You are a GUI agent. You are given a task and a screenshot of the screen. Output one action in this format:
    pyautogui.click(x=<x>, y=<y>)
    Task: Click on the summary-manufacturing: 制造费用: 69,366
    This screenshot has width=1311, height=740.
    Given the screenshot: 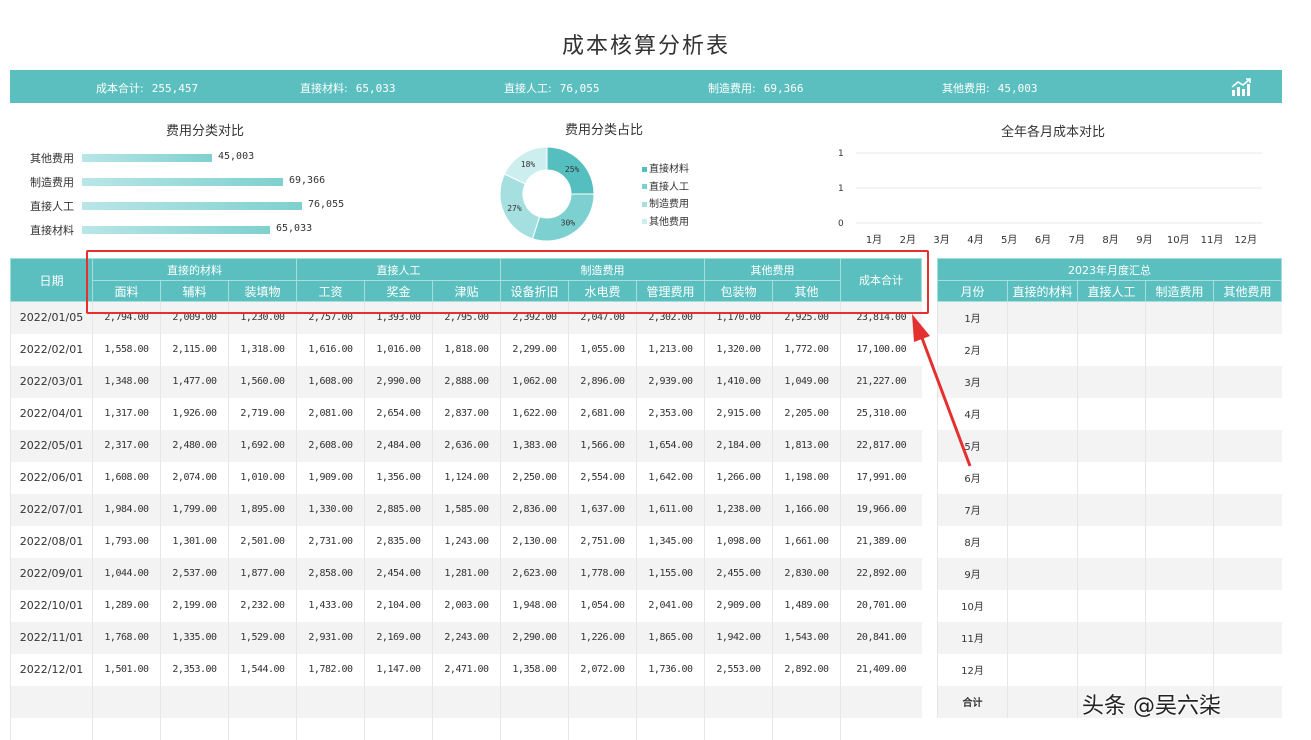 What is the action you would take?
    pyautogui.click(x=756, y=88)
    